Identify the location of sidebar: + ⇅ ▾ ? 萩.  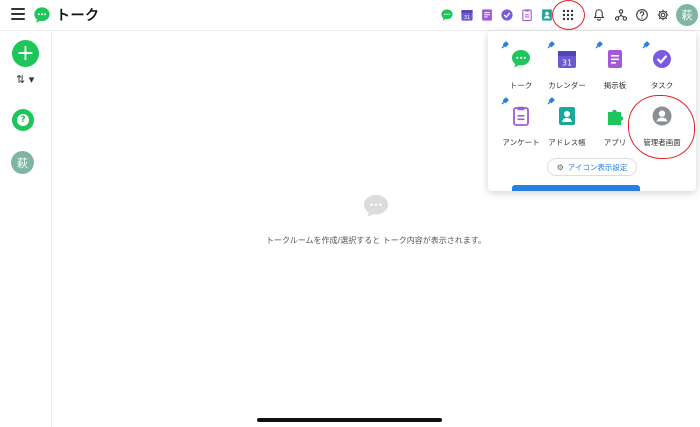
(26, 229).